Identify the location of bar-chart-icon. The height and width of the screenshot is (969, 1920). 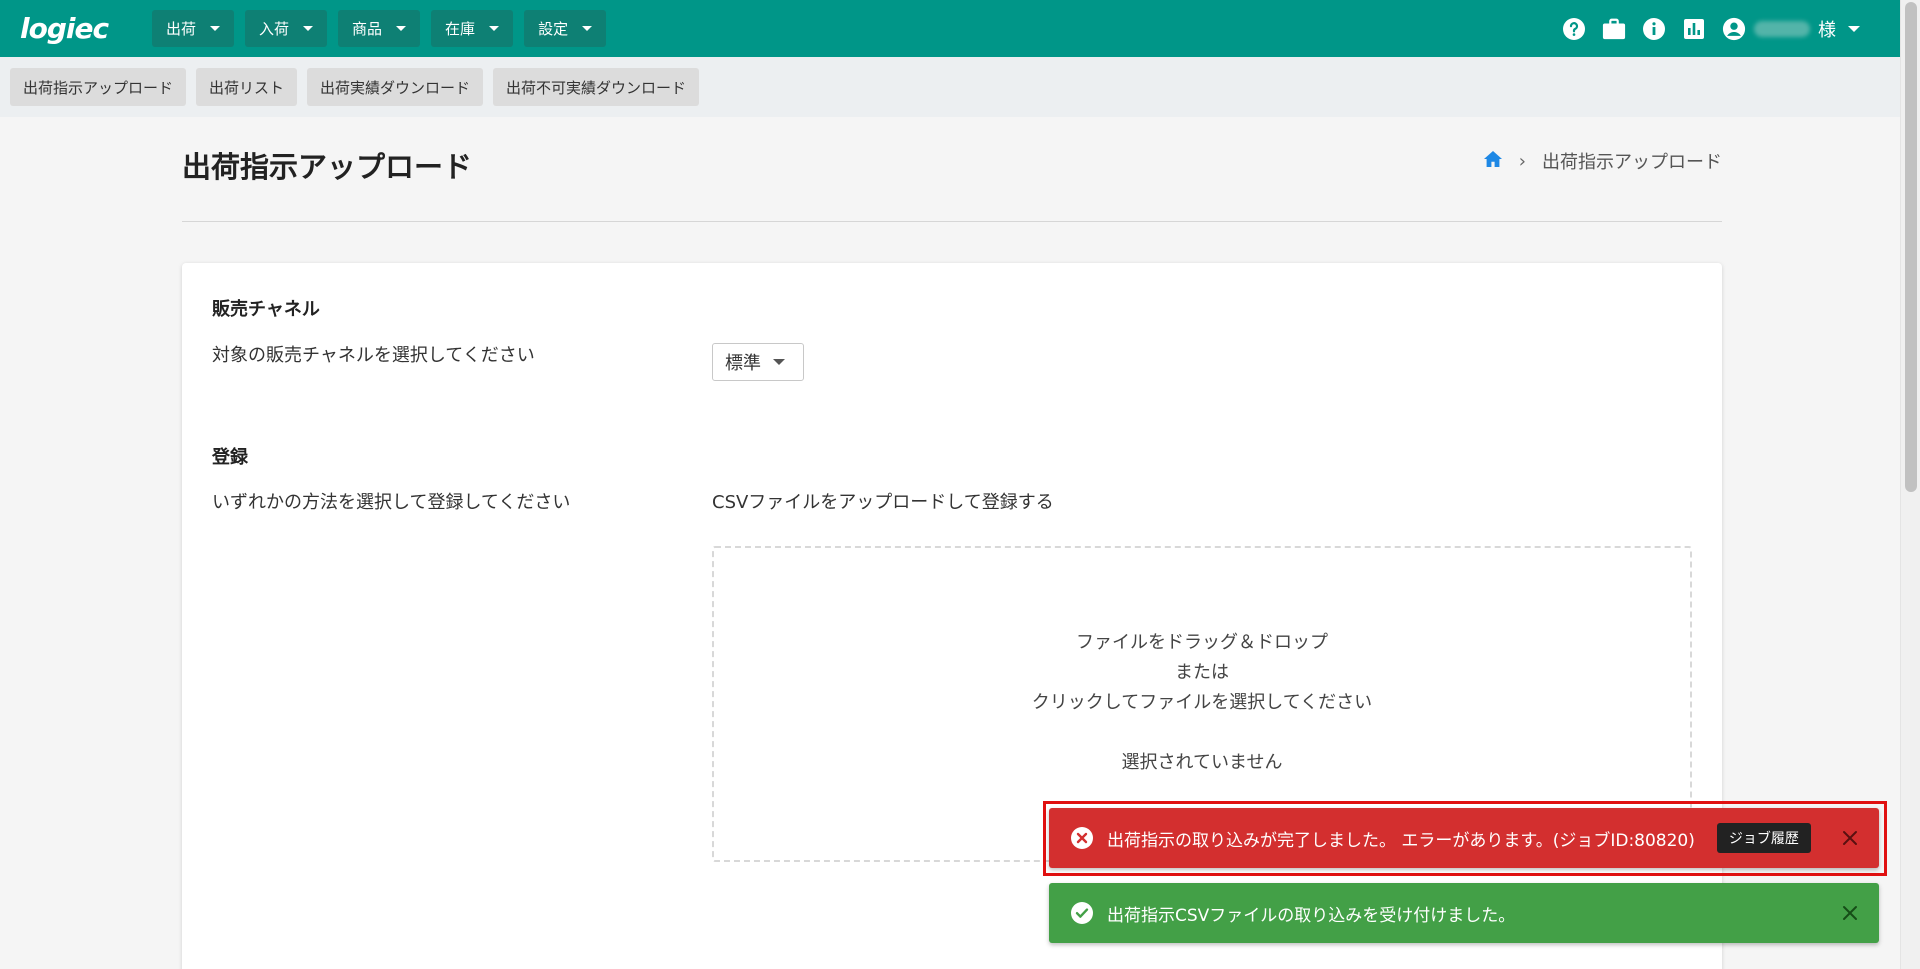
(1694, 29).